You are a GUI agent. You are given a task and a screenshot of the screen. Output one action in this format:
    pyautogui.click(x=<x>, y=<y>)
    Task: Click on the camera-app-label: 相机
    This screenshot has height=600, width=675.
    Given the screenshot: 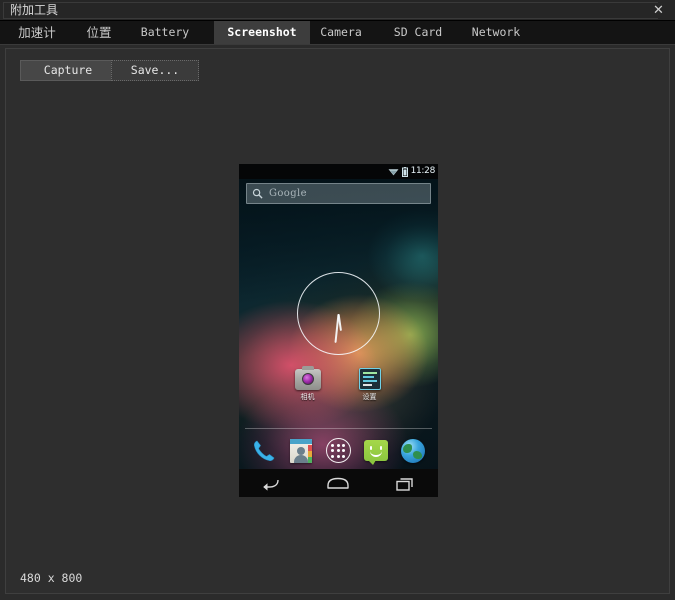 What is the action you would take?
    pyautogui.click(x=307, y=397)
    